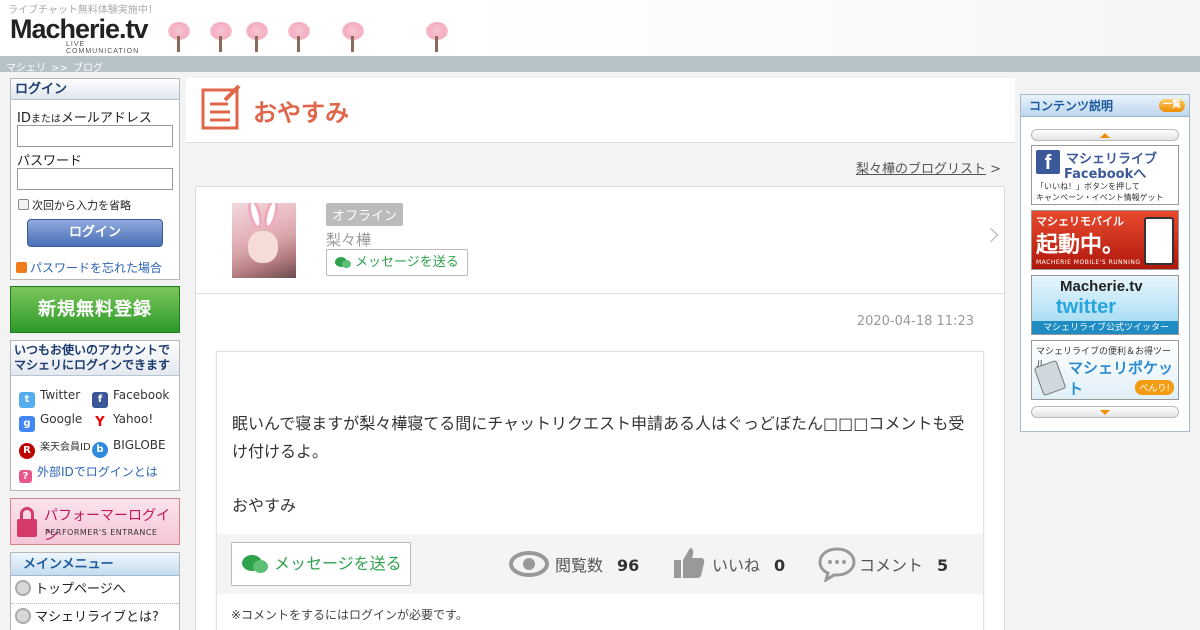 This screenshot has width=1200, height=630. Describe the element at coordinates (84, 118) in the screenshot. I see `id-field-label: IDまたはメールアドレス` at that location.